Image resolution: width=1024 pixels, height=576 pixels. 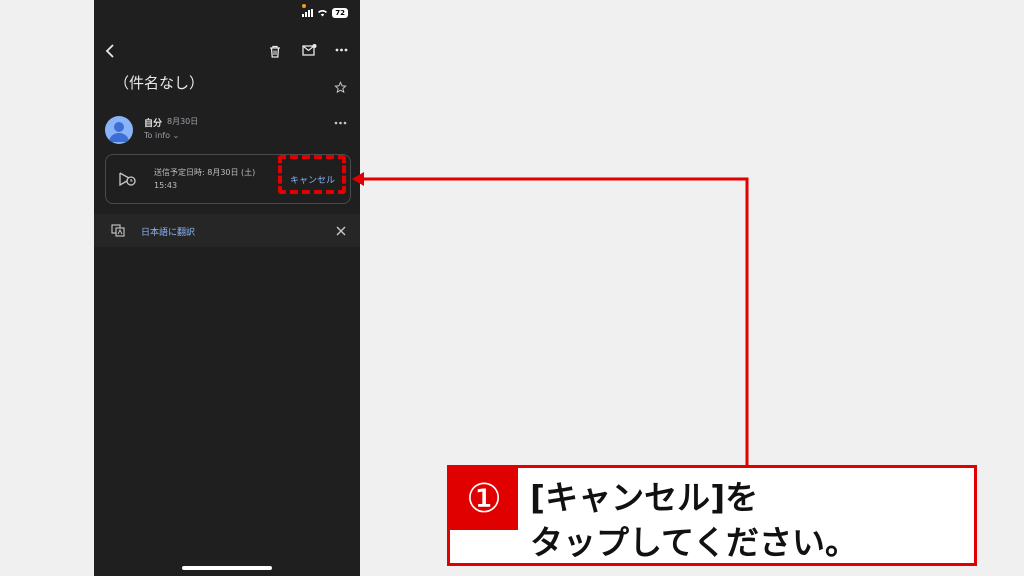 What do you see at coordinates (694, 542) in the screenshot?
I see `instruction-line-2: タップしてください。` at bounding box center [694, 542].